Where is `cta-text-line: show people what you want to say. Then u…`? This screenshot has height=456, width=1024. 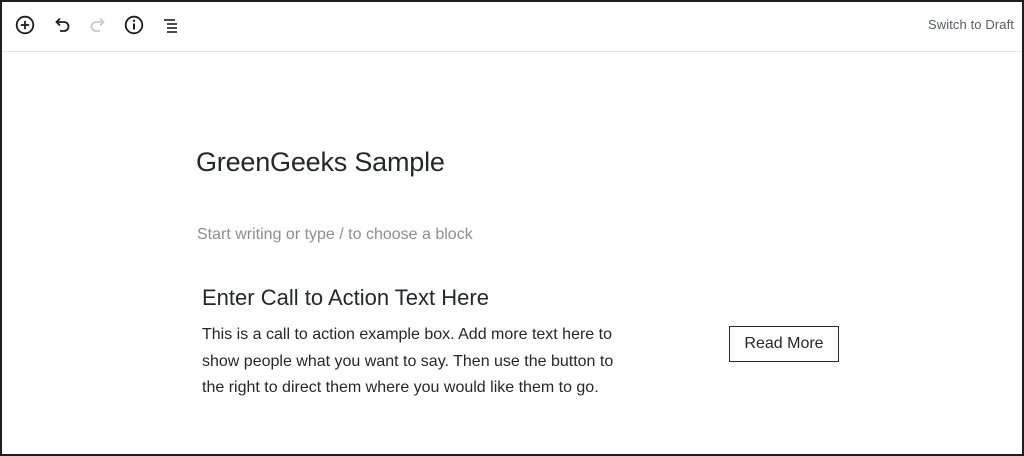 cta-text-line: show people what you want to say. Then u… is located at coordinates (408, 361).